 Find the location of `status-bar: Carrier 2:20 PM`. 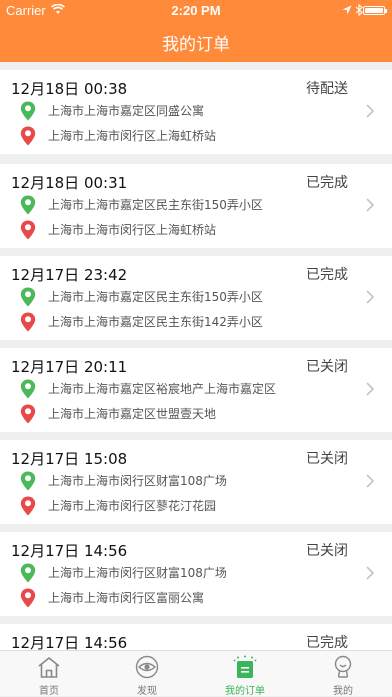

status-bar: Carrier 2:20 PM is located at coordinates (196, 10).